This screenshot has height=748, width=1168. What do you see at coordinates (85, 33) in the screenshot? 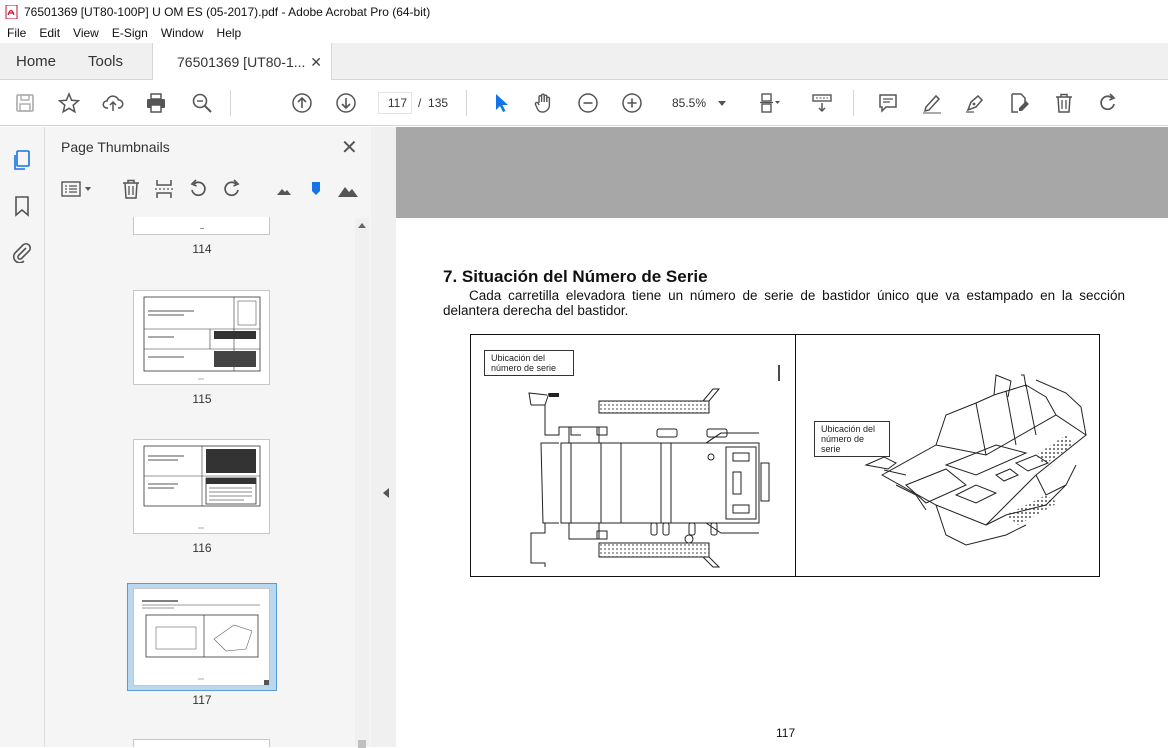
I see `menu-view: View` at bounding box center [85, 33].